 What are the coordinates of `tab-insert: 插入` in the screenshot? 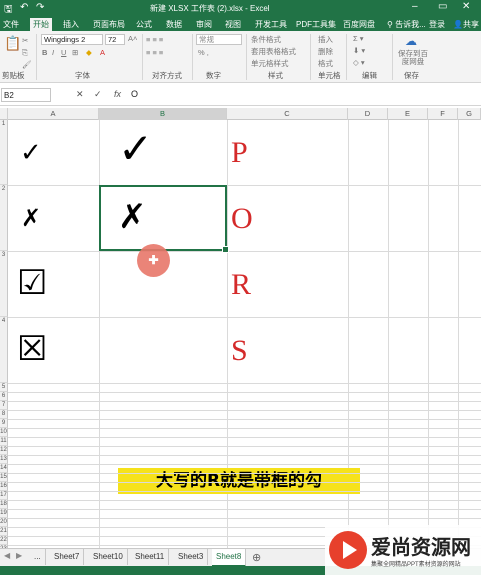 It's located at (71, 24).